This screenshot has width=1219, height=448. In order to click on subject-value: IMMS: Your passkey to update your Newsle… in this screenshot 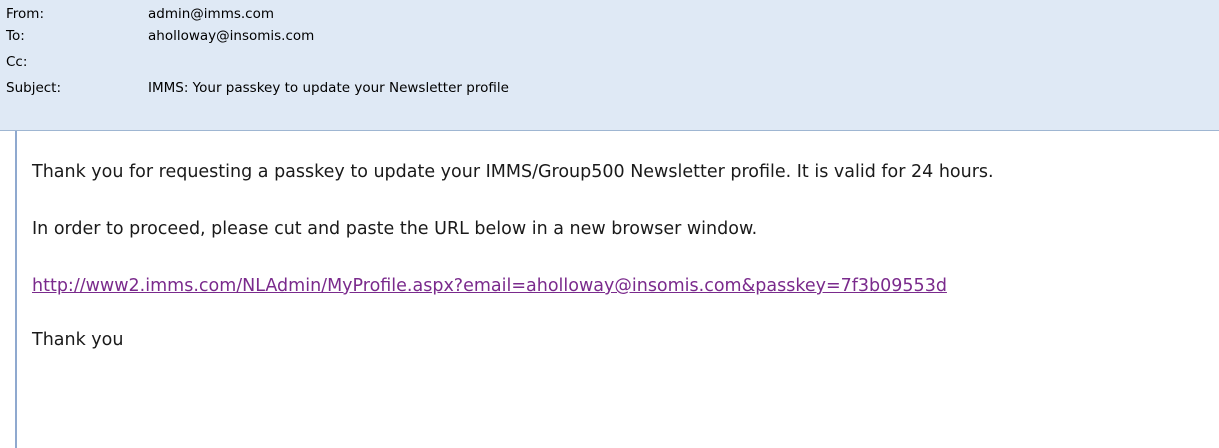, I will do `click(328, 88)`.